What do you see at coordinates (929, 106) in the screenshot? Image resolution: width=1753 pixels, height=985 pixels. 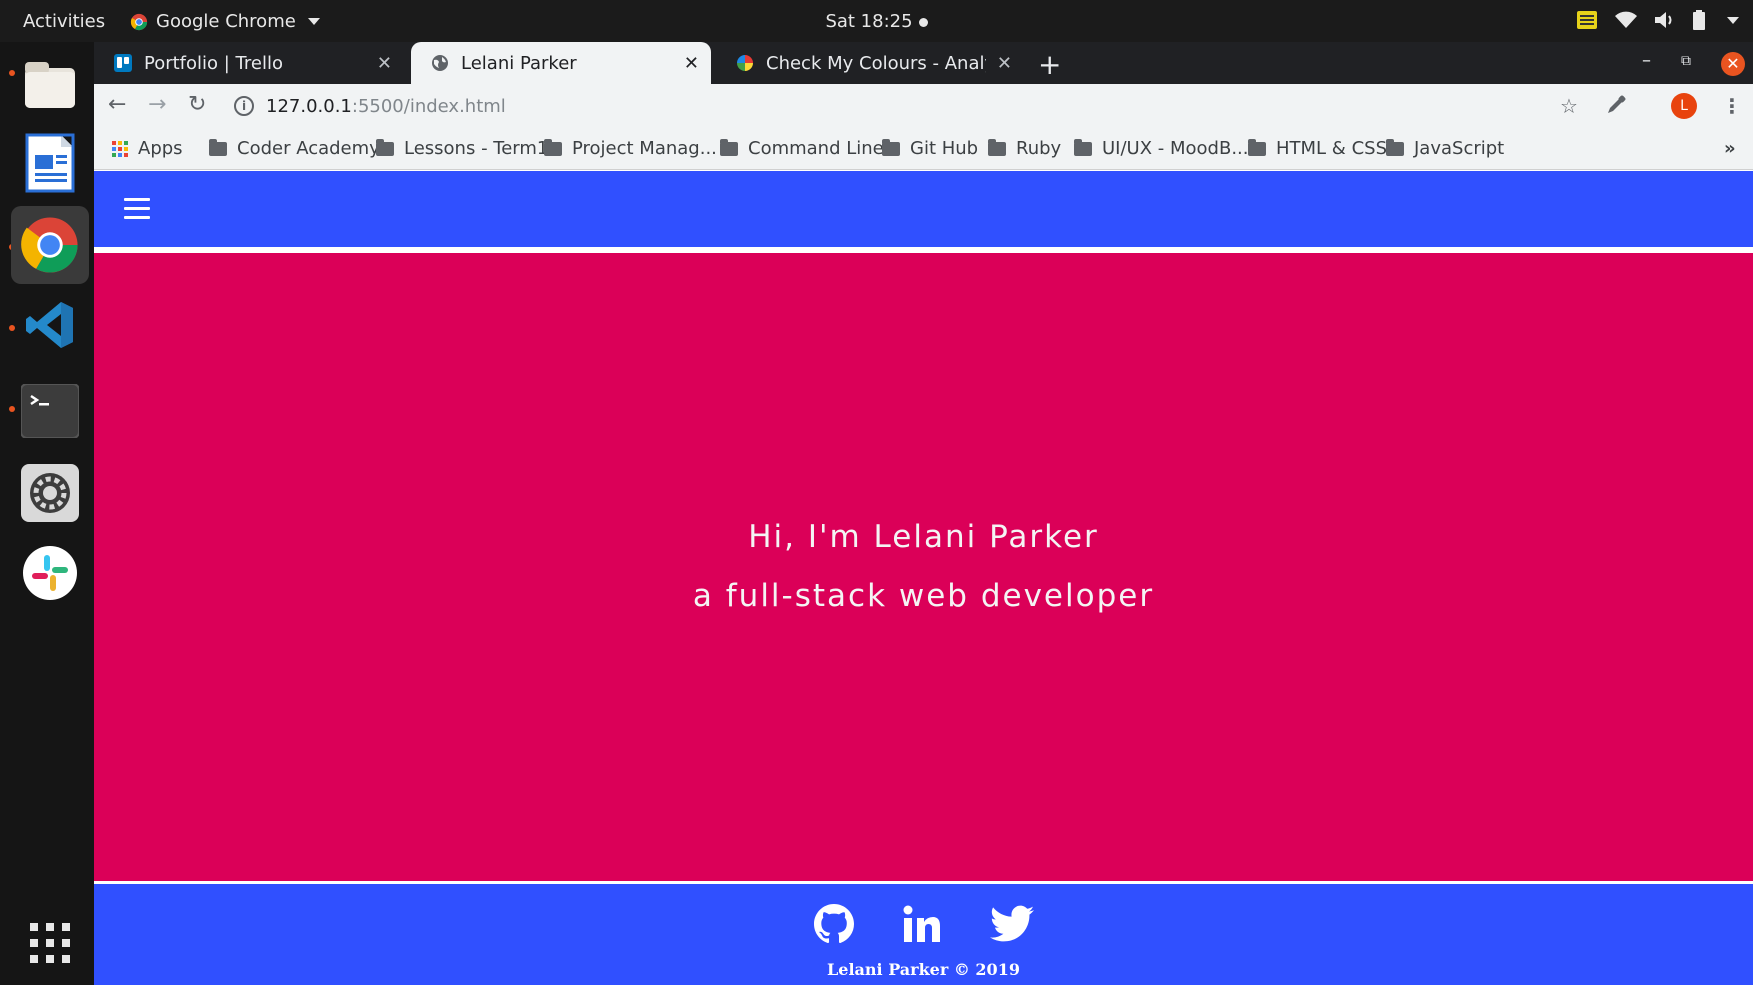 I see `address-bar: i 127.0.0.1:5500/index.html` at bounding box center [929, 106].